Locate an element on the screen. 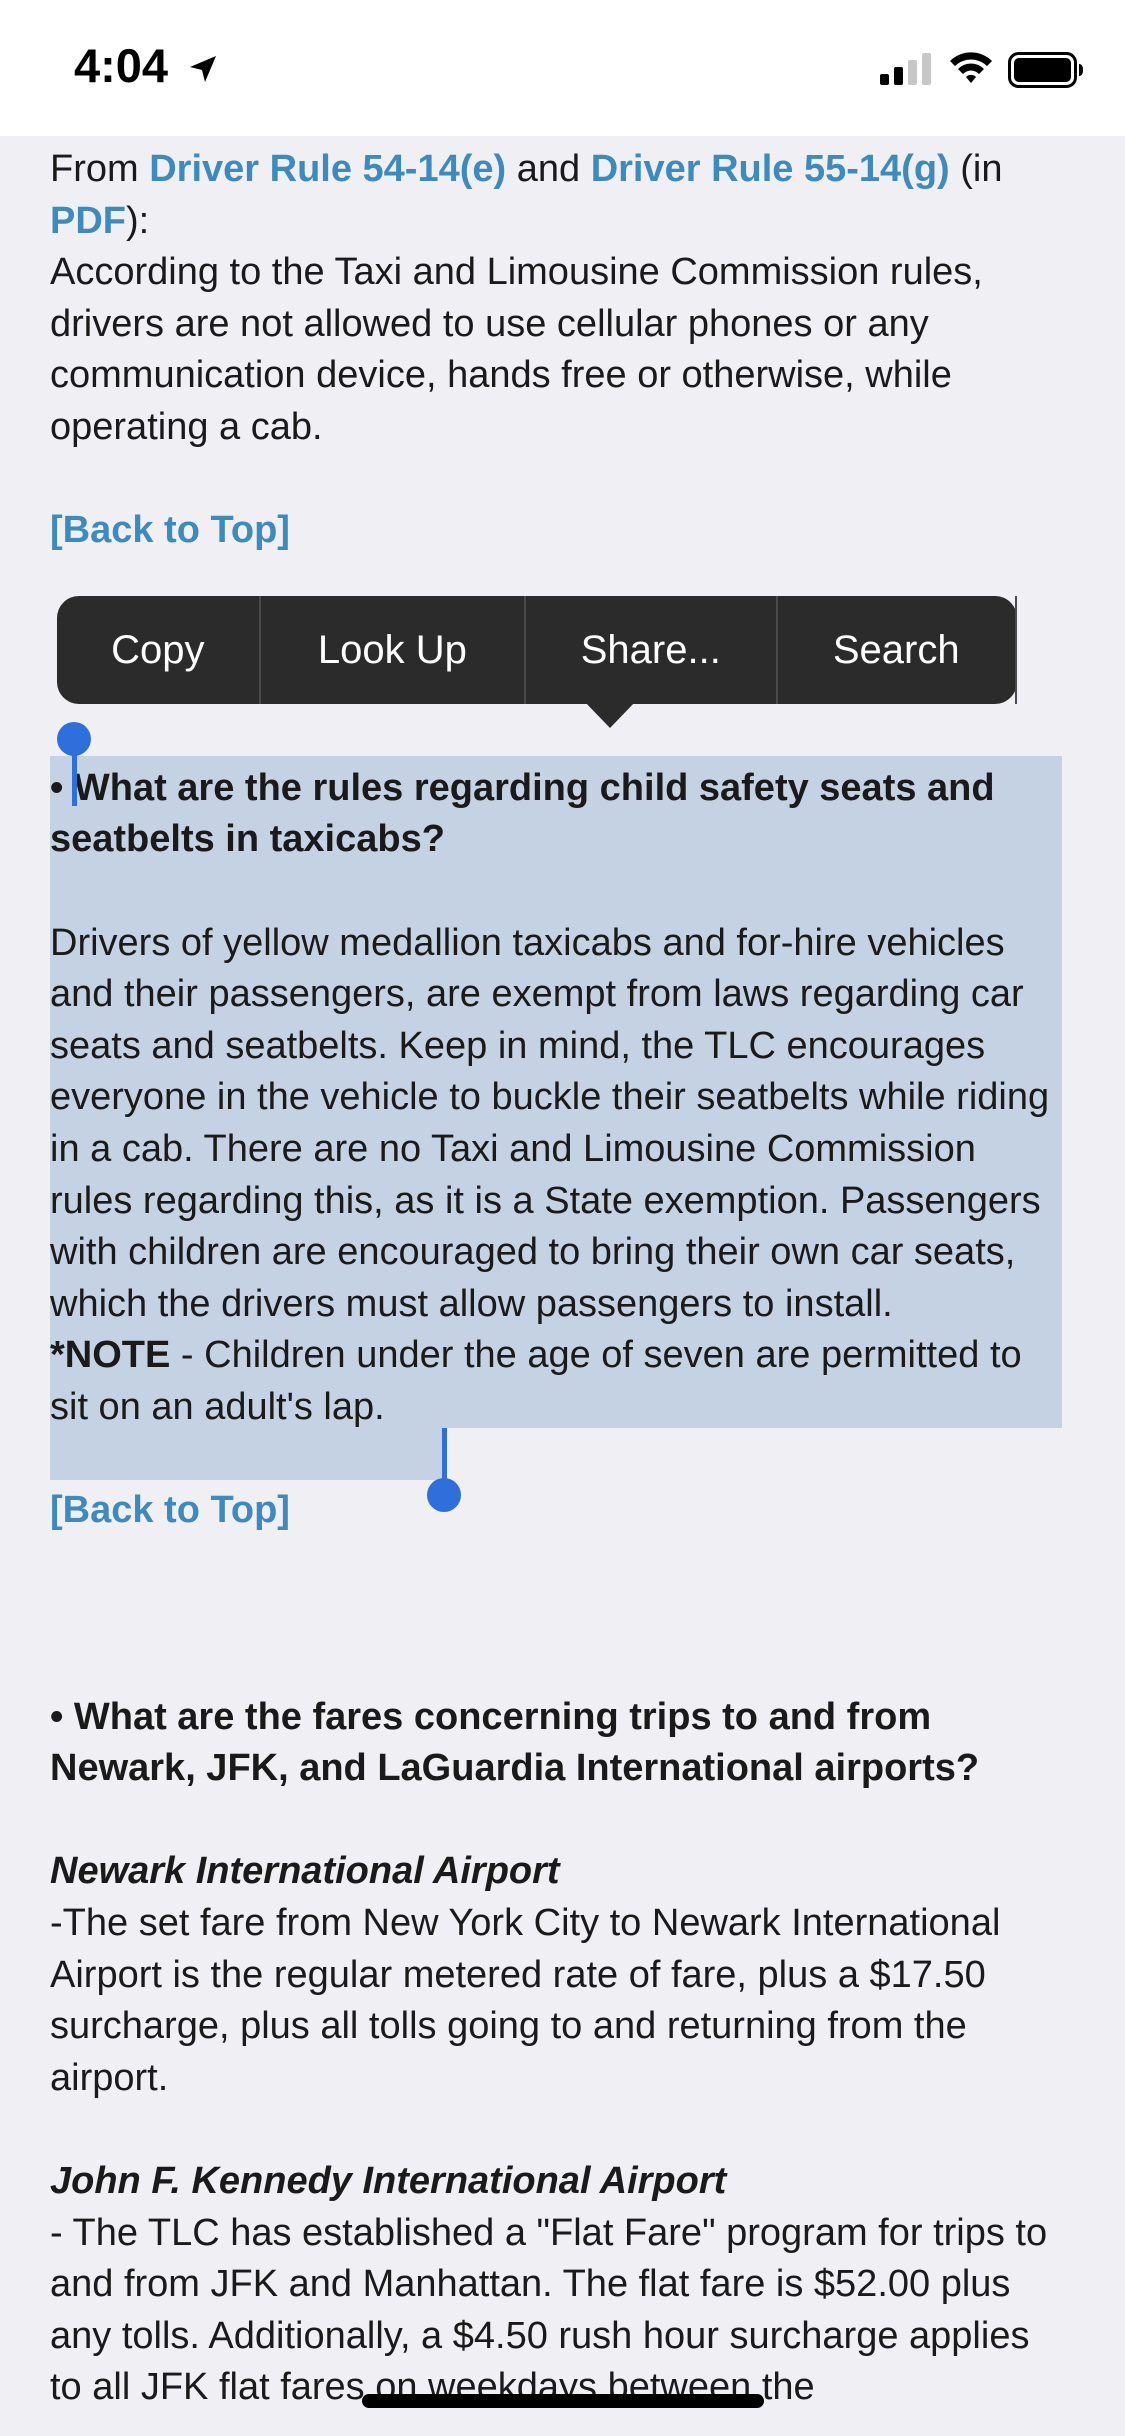 Image resolution: width=1125 pixels, height=2436 pixels. cellular-signal-icon is located at coordinates (905, 69).